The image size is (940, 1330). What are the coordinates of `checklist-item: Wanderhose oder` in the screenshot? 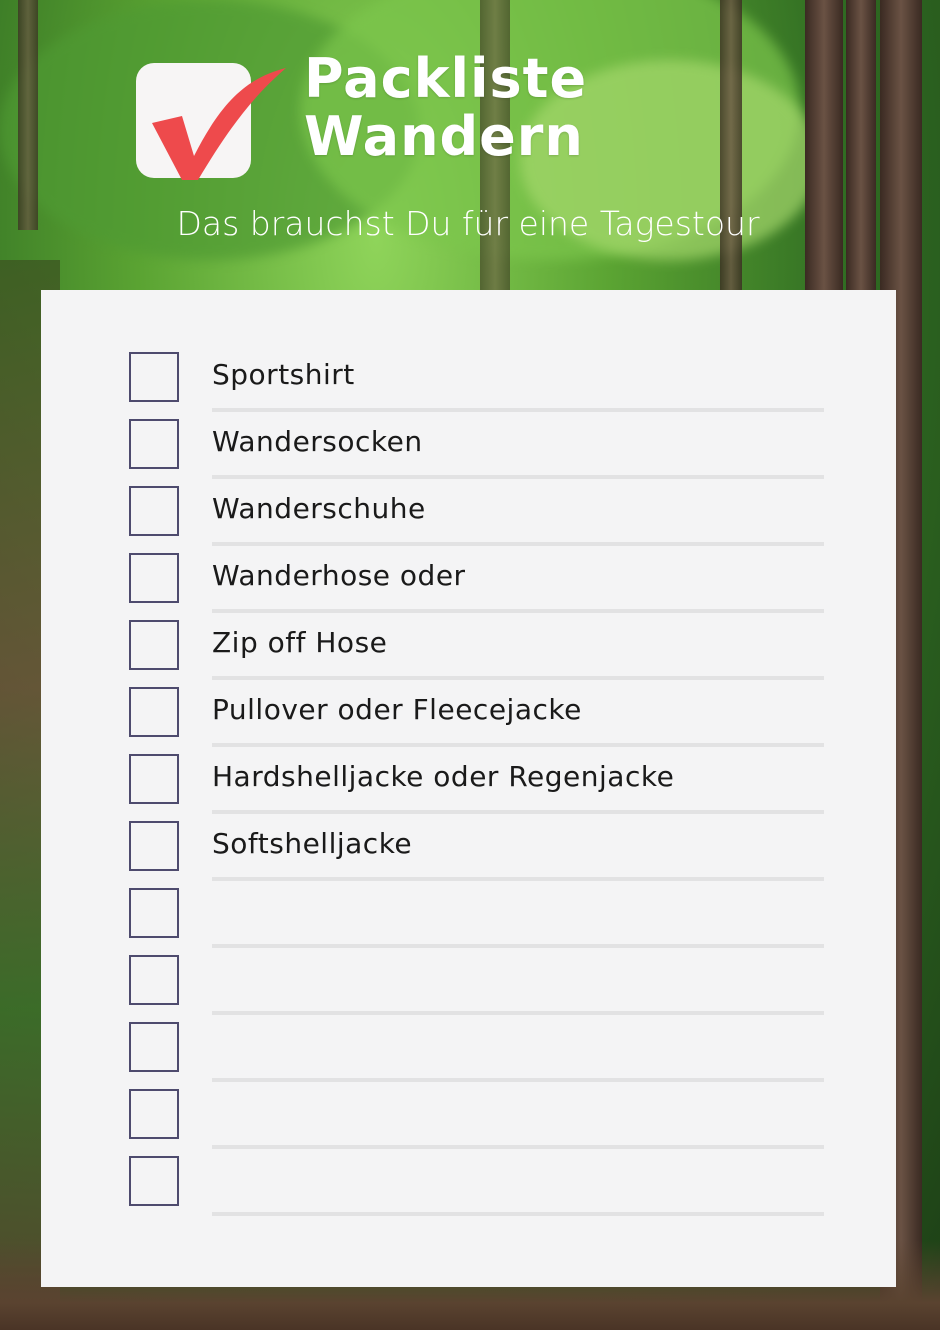 It's located at (468, 586).